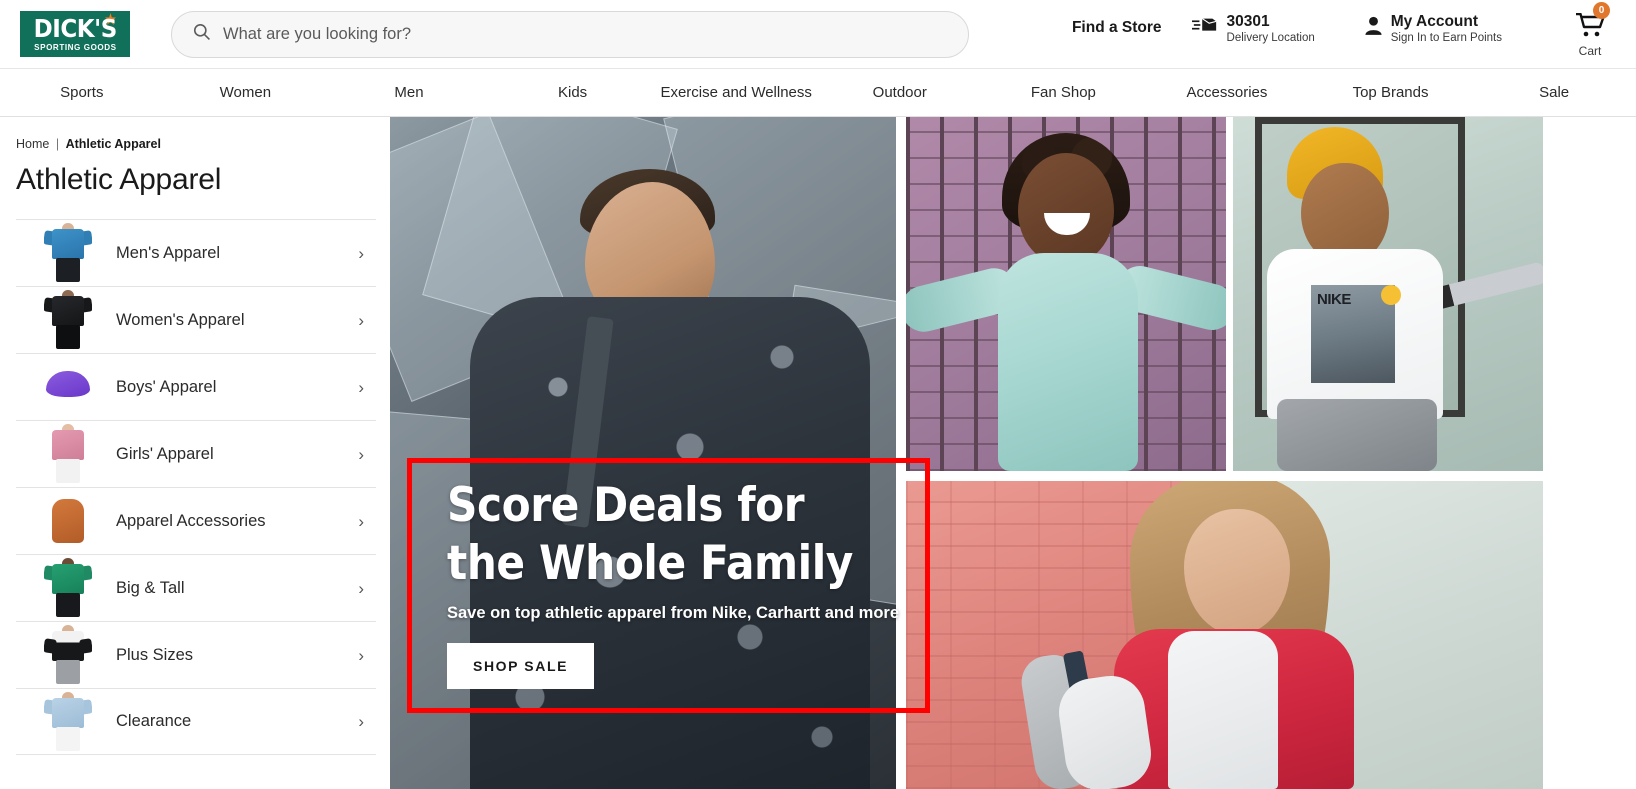 The width and height of the screenshot is (1636, 789). I want to click on mens-tshirt-thumb, so click(68, 253).